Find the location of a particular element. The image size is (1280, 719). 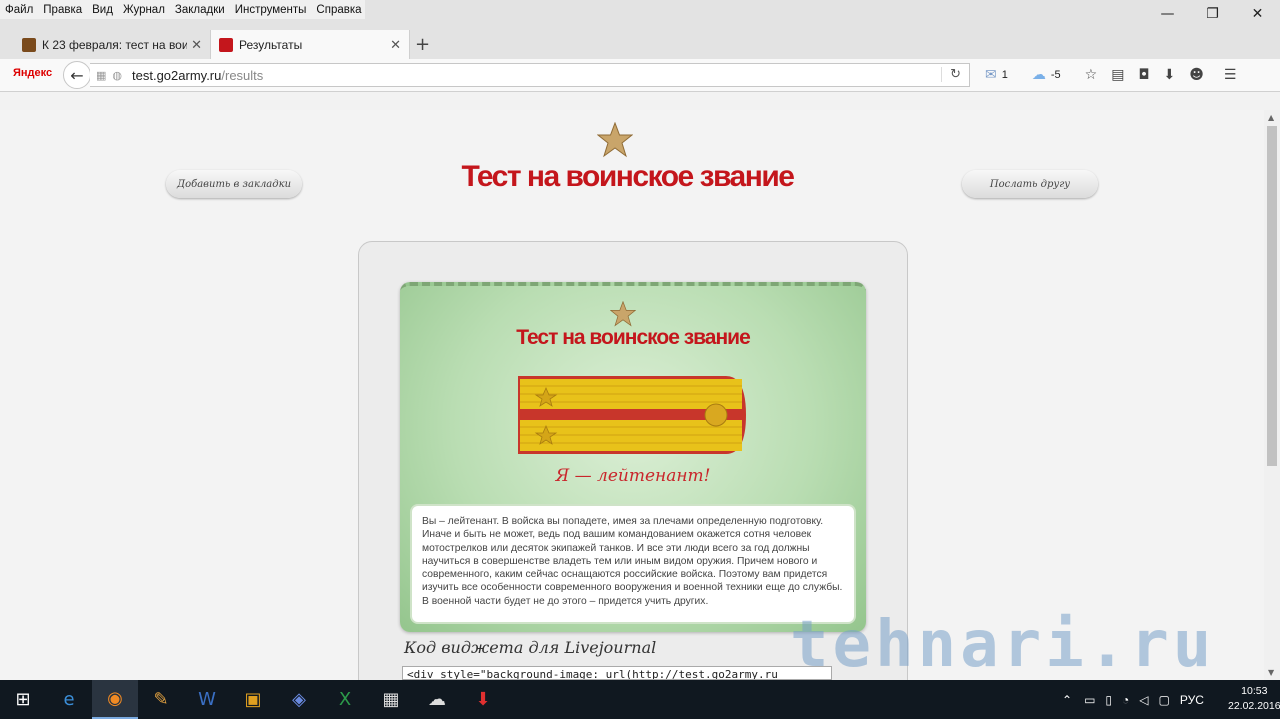

paint-icon: ✎ is located at coordinates (161, 699).